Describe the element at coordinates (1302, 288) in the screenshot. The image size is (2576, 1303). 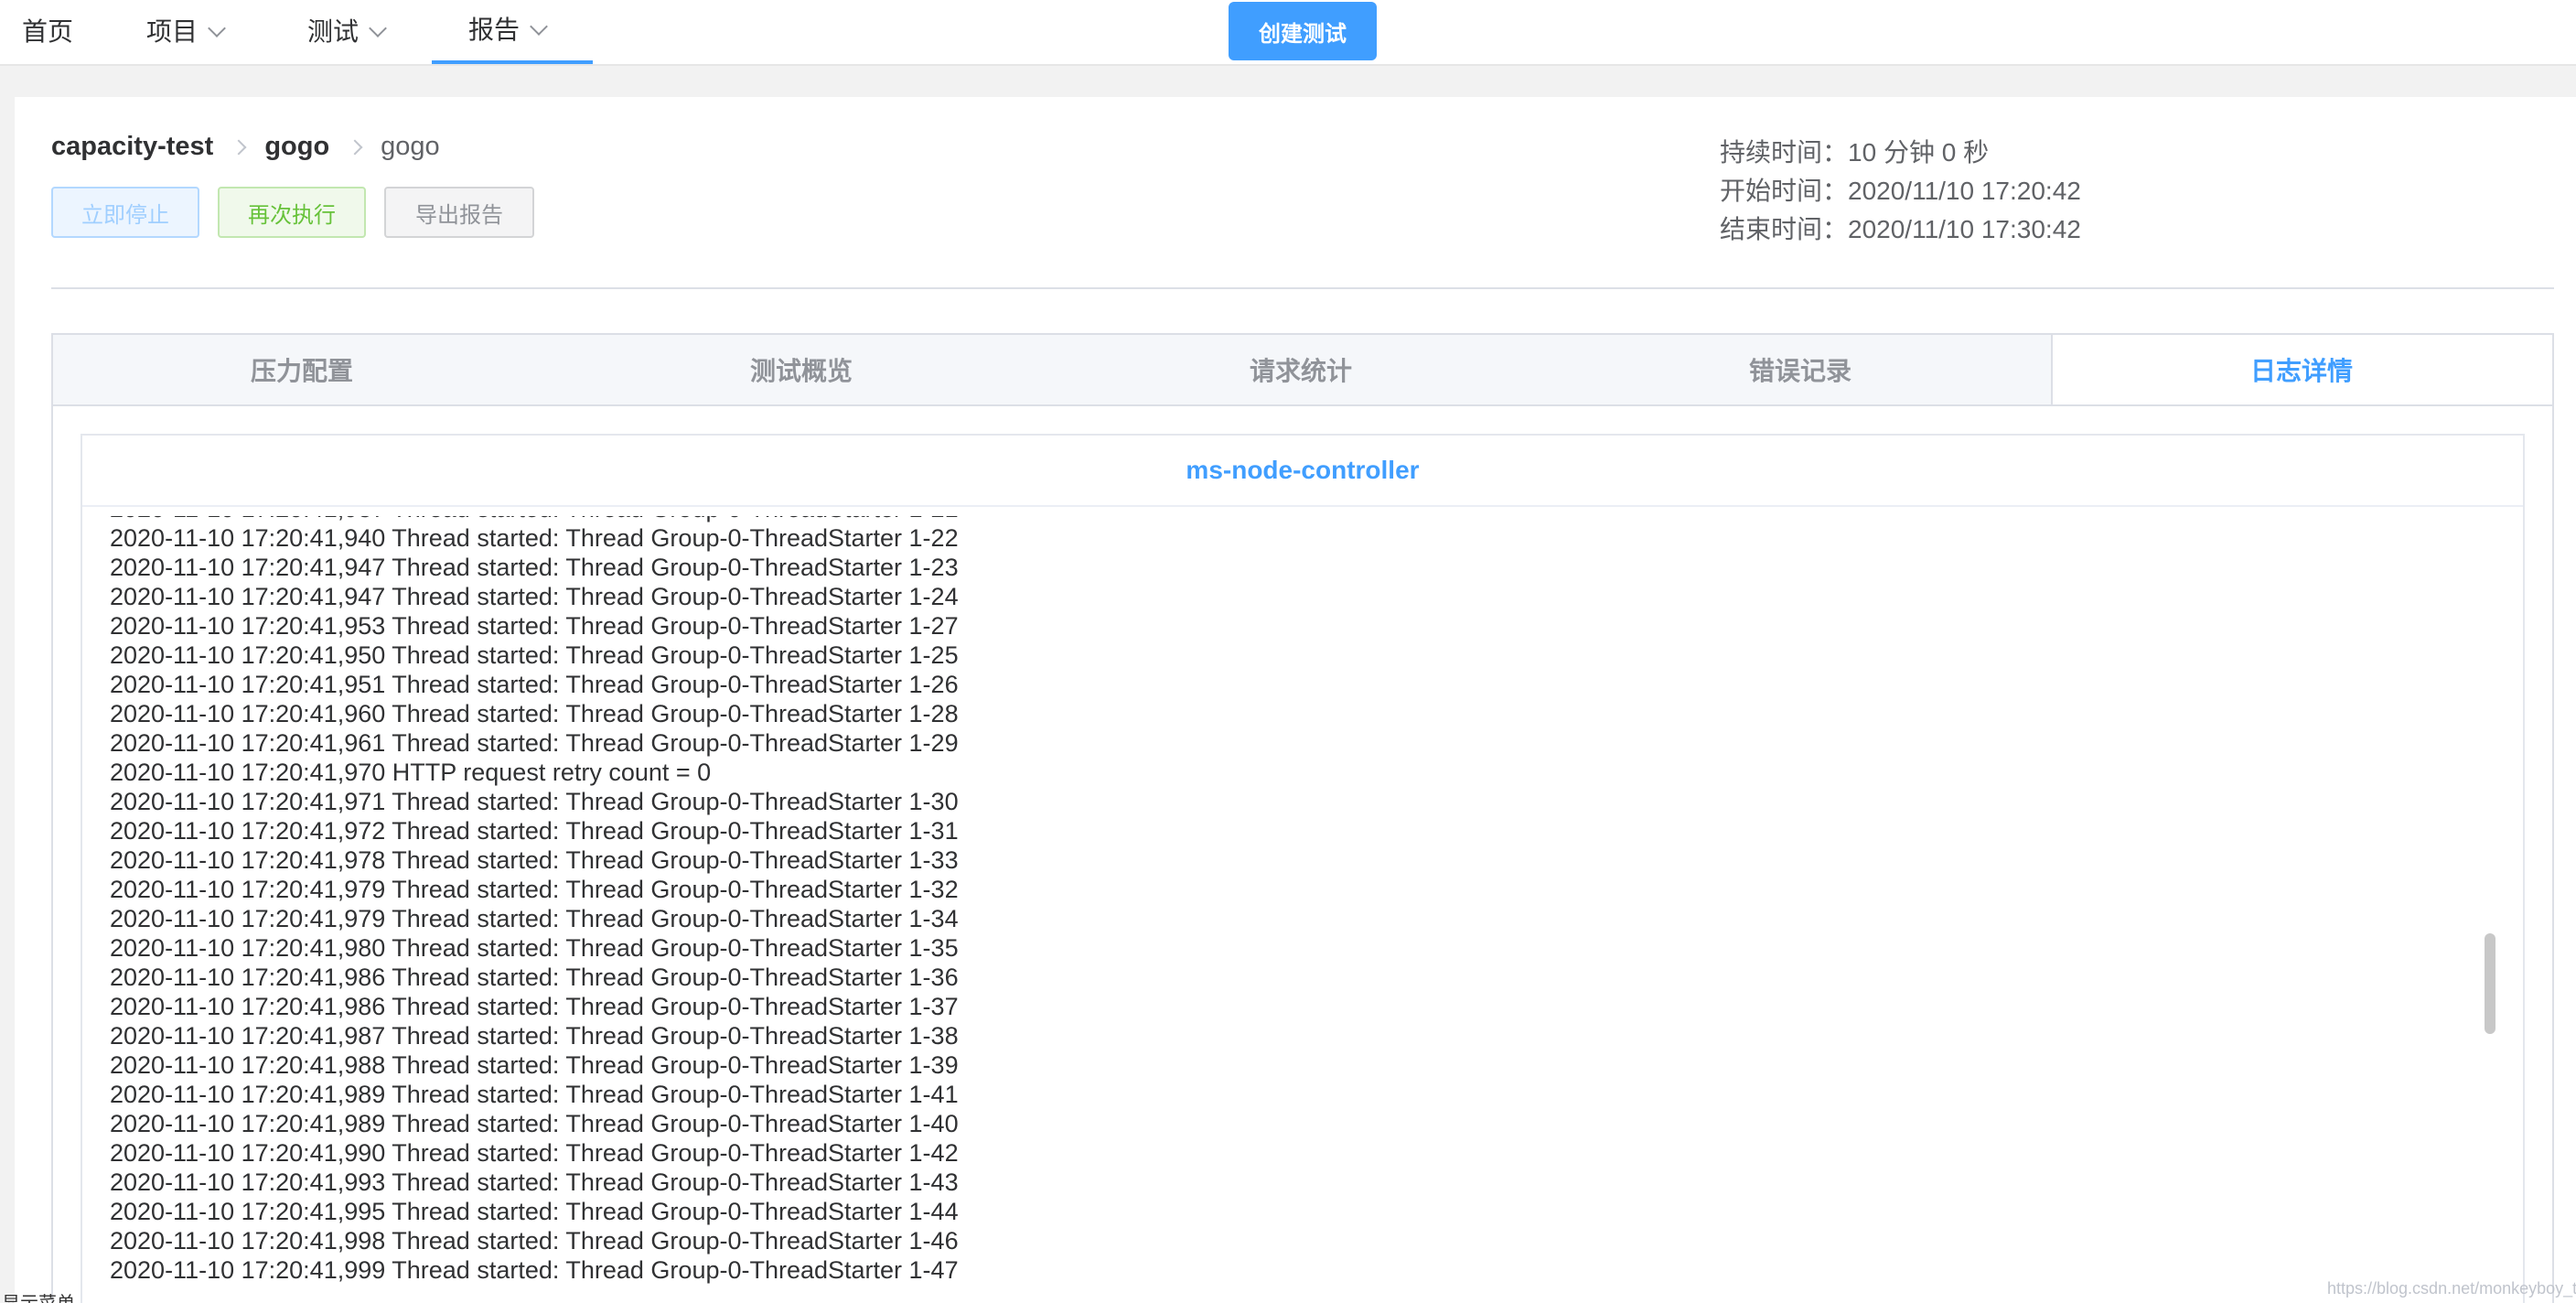
I see `divider` at that location.